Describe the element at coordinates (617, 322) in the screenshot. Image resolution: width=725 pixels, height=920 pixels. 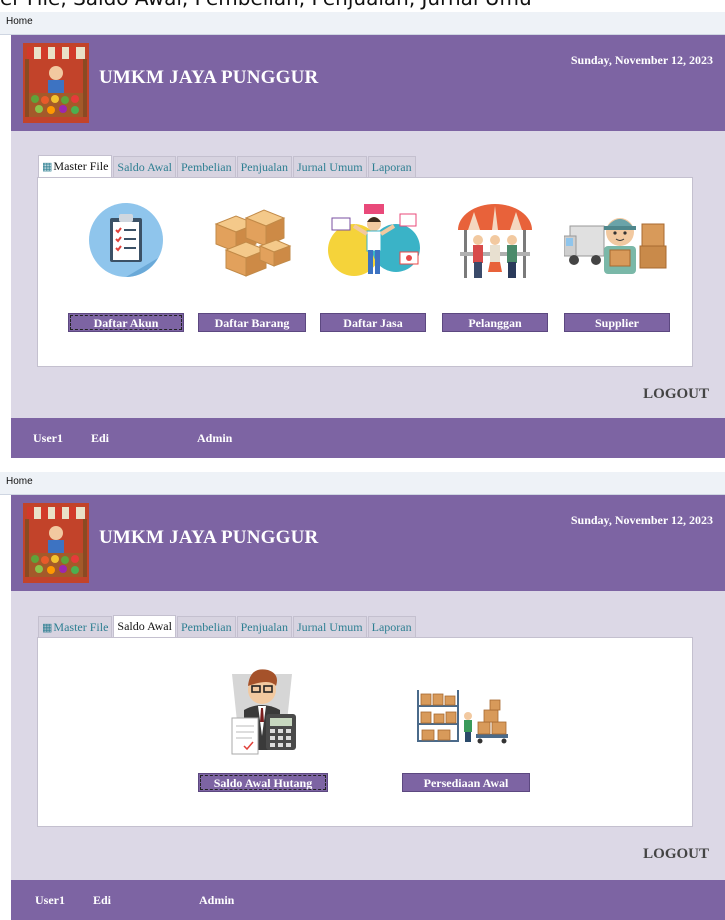
I see `supplier-button: Supplier` at that location.